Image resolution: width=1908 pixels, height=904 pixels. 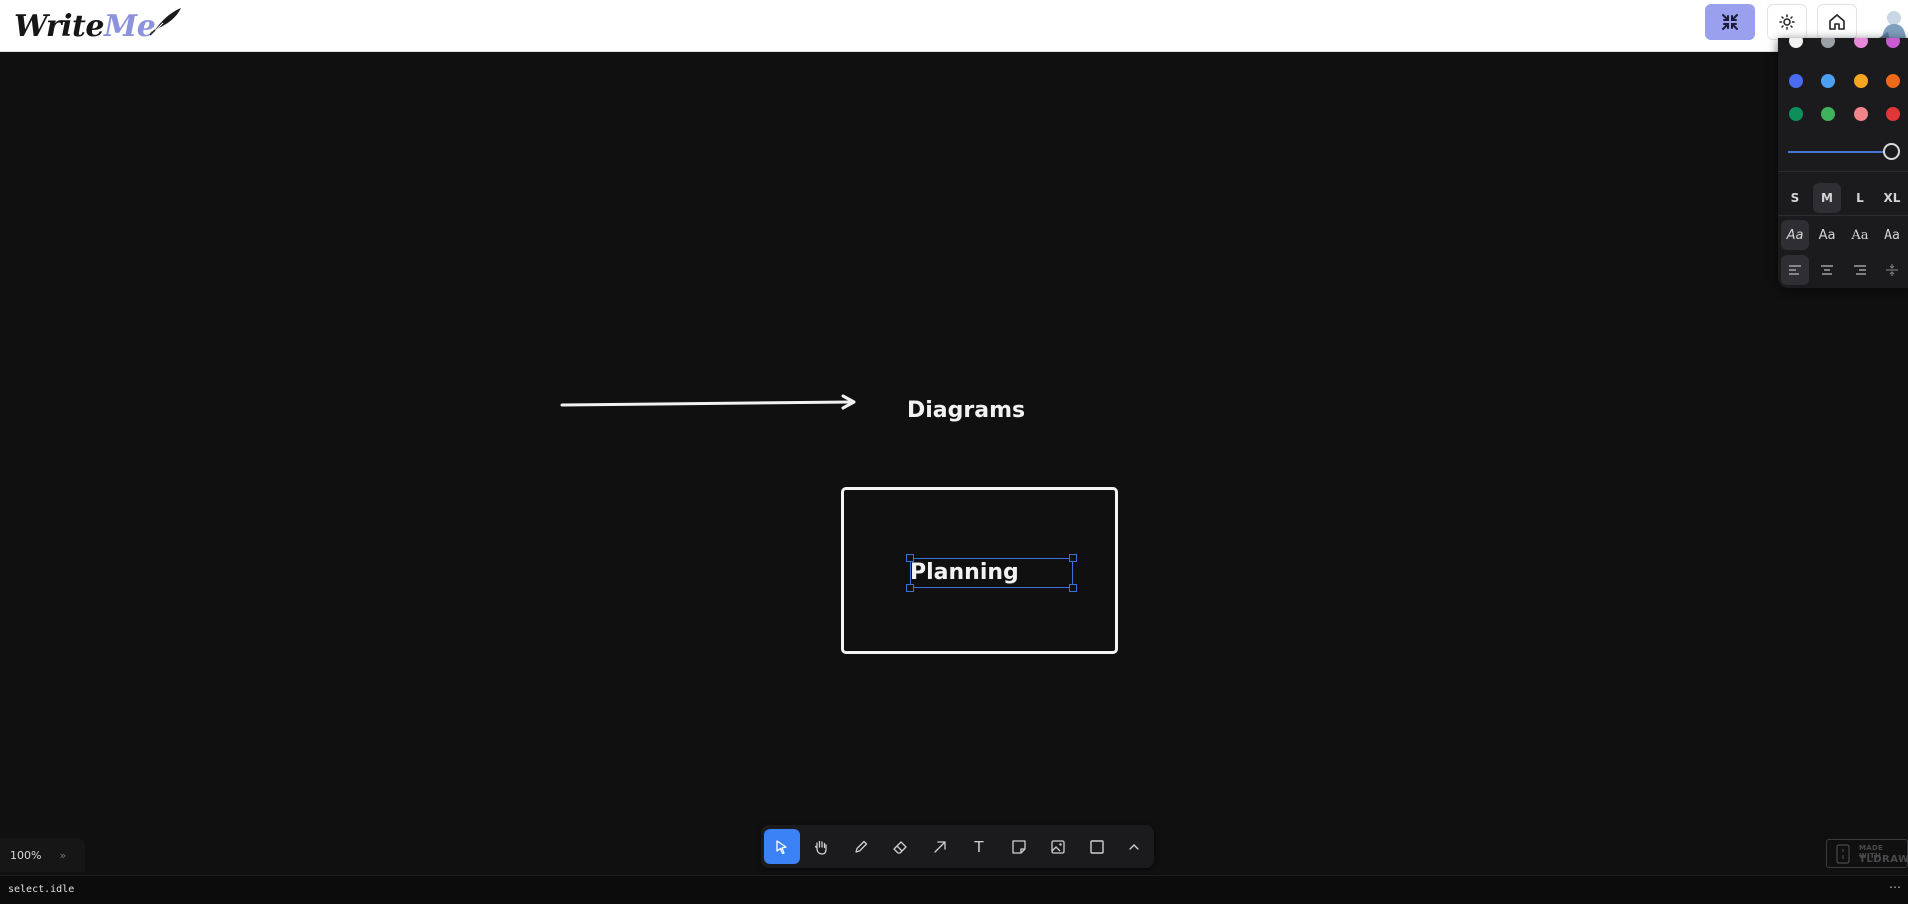 I want to click on diagrams-text-shape: Diagrams, so click(x=966, y=410).